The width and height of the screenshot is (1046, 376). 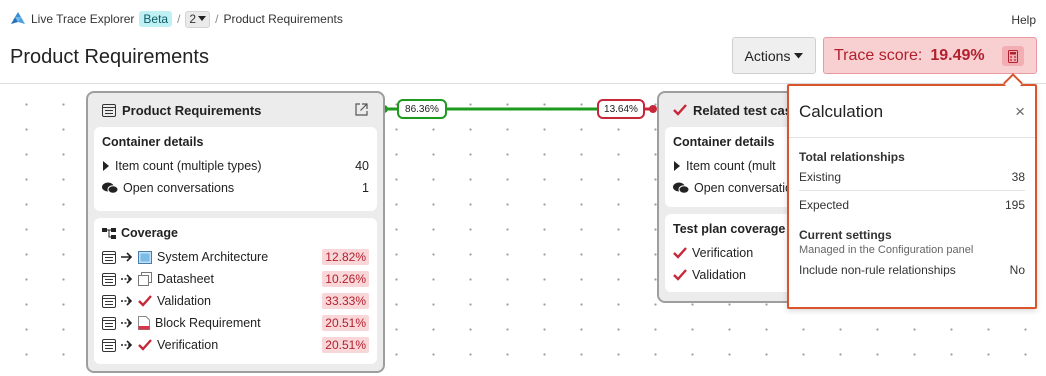 I want to click on open-conversations-value: 1, so click(x=365, y=188).